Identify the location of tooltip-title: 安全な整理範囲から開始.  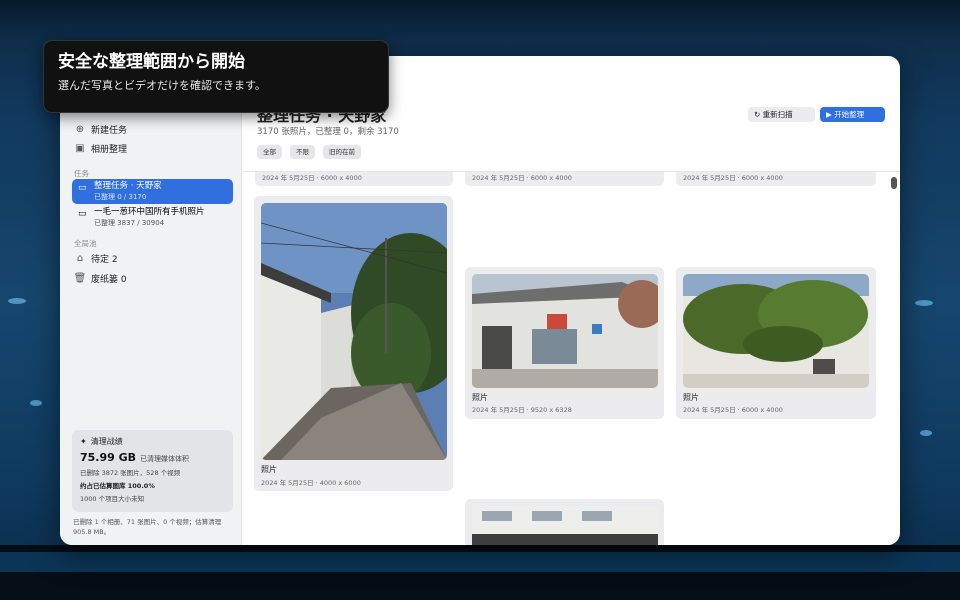
(151, 62).